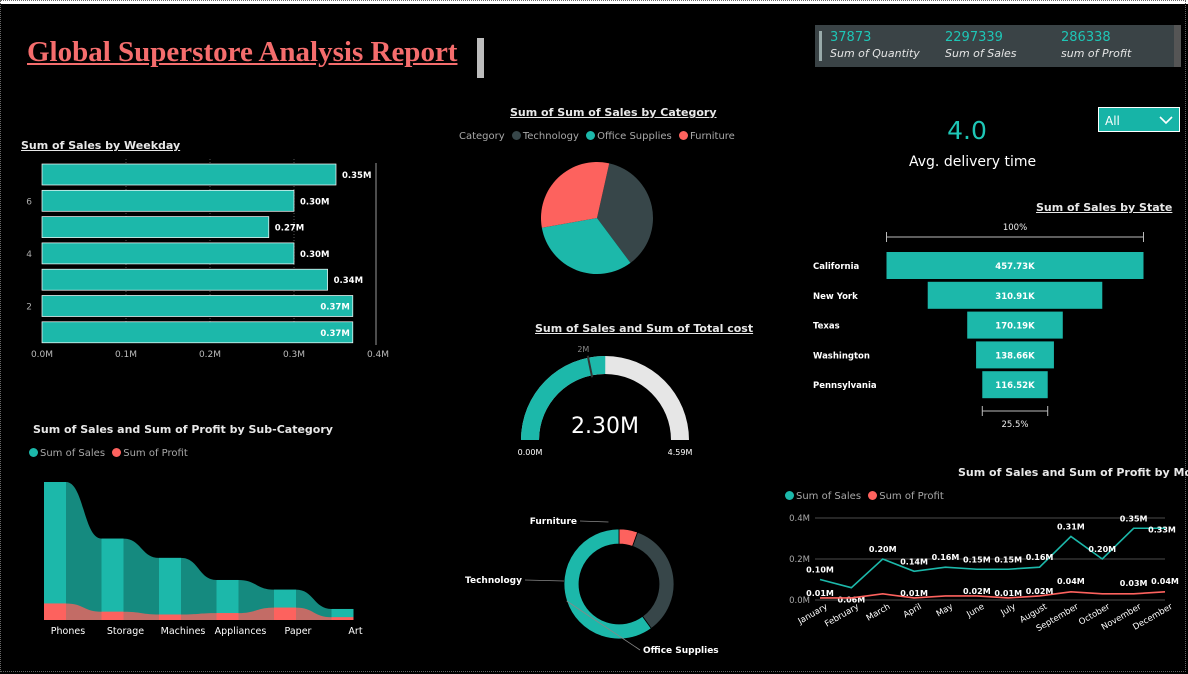  Describe the element at coordinates (29, 255) in the screenshot. I see `weekday-y-tick: 4` at that location.